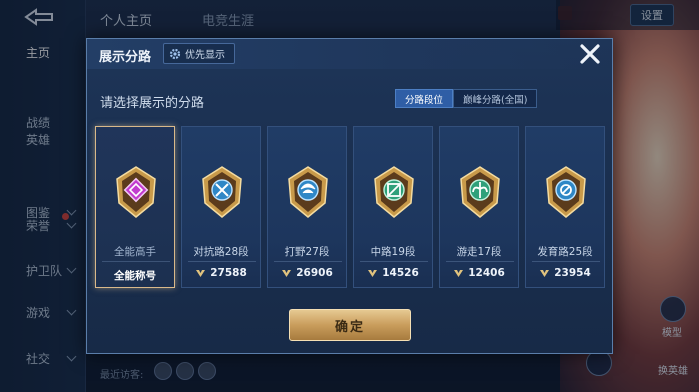 The height and width of the screenshot is (392, 699). What do you see at coordinates (565, 252) in the screenshot?
I see `lane-card-name: 发育路25段` at bounding box center [565, 252].